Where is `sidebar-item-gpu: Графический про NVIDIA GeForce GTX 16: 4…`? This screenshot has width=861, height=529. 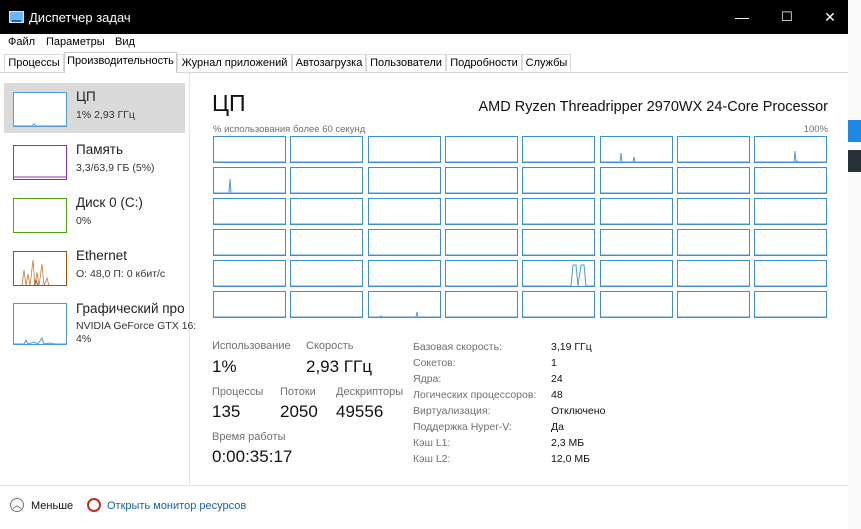 sidebar-item-gpu: Графический про NVIDIA GeForce GTX 16: 4… is located at coordinates (100, 325).